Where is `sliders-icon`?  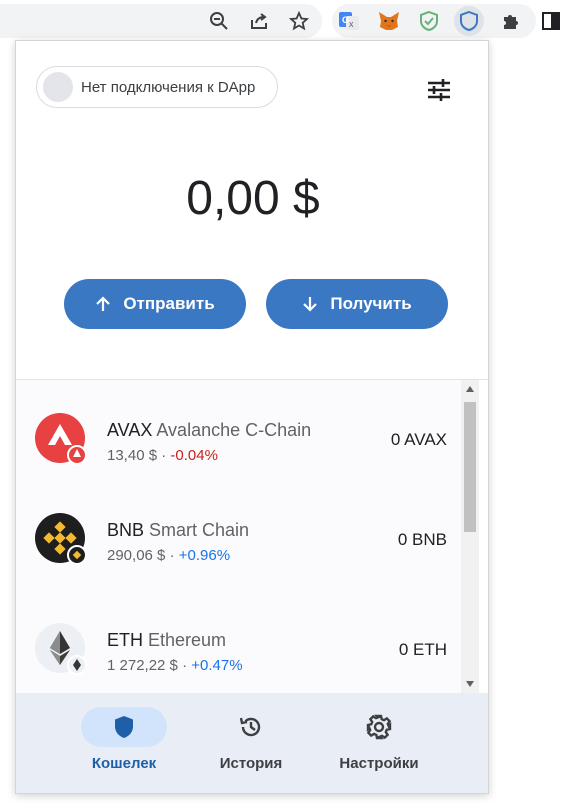
sliders-icon is located at coordinates (439, 90).